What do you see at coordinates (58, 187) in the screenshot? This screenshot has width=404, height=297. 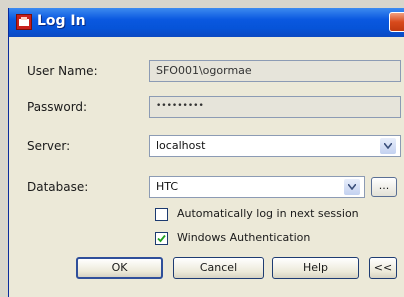 I see `database-label: Database:` at bounding box center [58, 187].